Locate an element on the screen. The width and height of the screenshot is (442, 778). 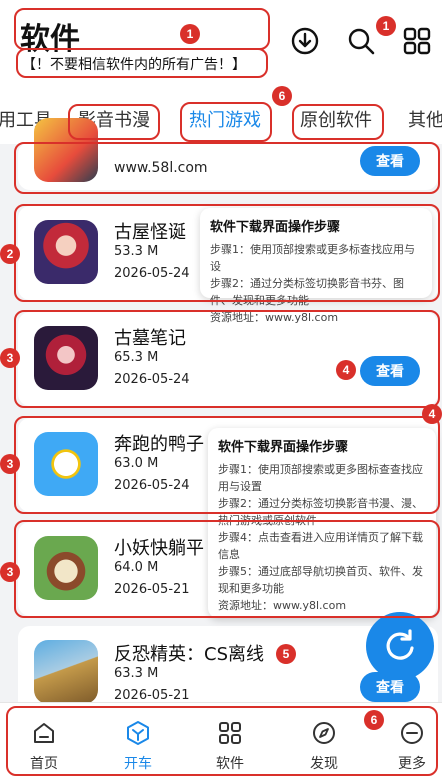
app-name: 反恐精英：CS离线 is located at coordinates (189, 654).